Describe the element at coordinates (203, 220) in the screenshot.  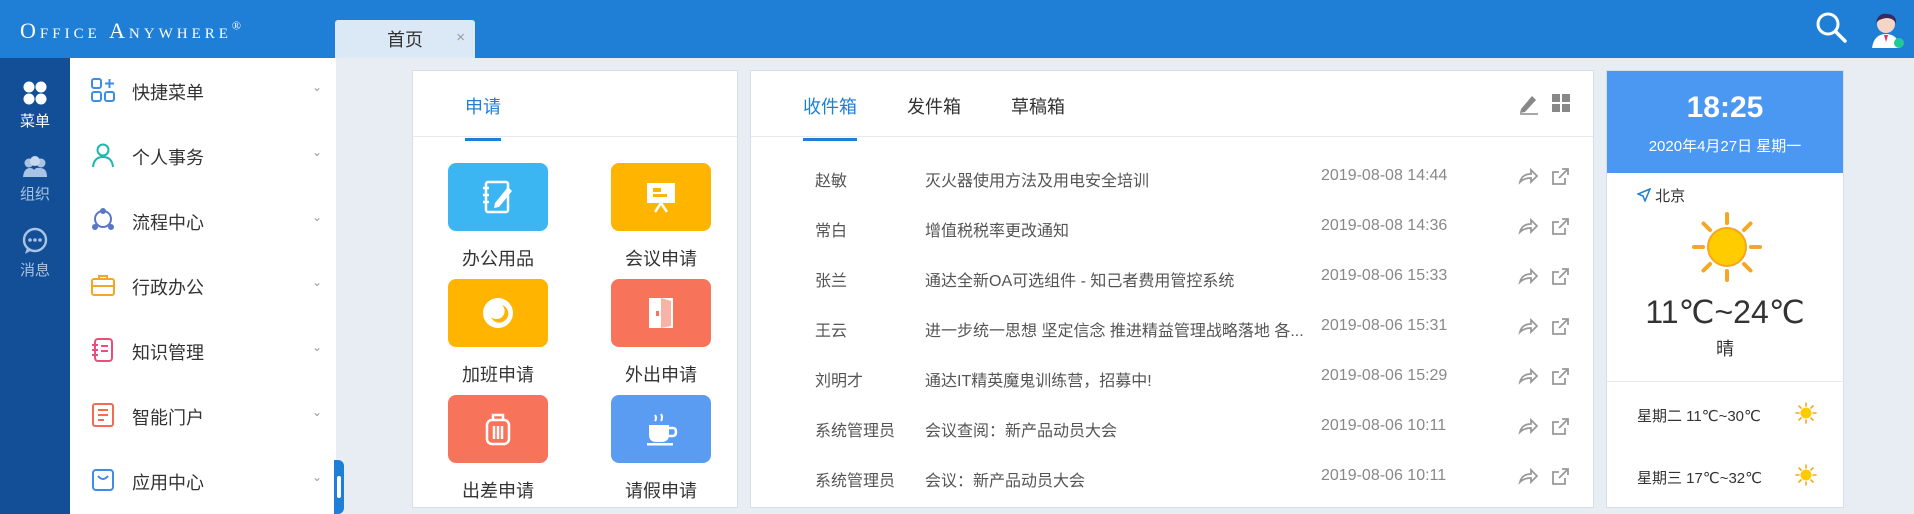
I see `menu-item-workflow: 流程中心 ⌄` at that location.